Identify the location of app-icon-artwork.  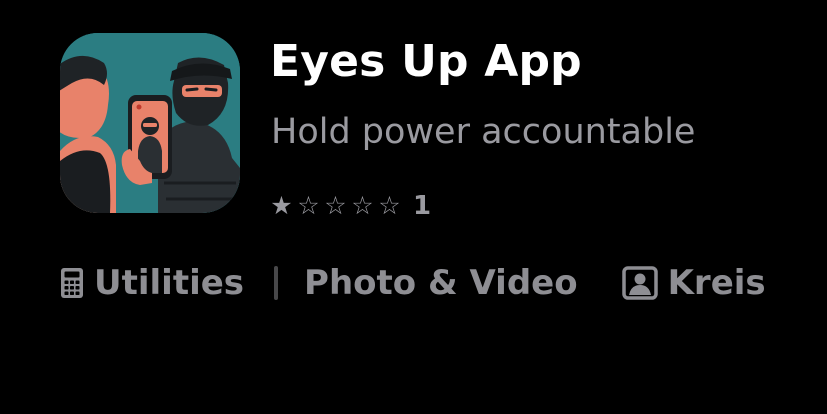
(150, 123).